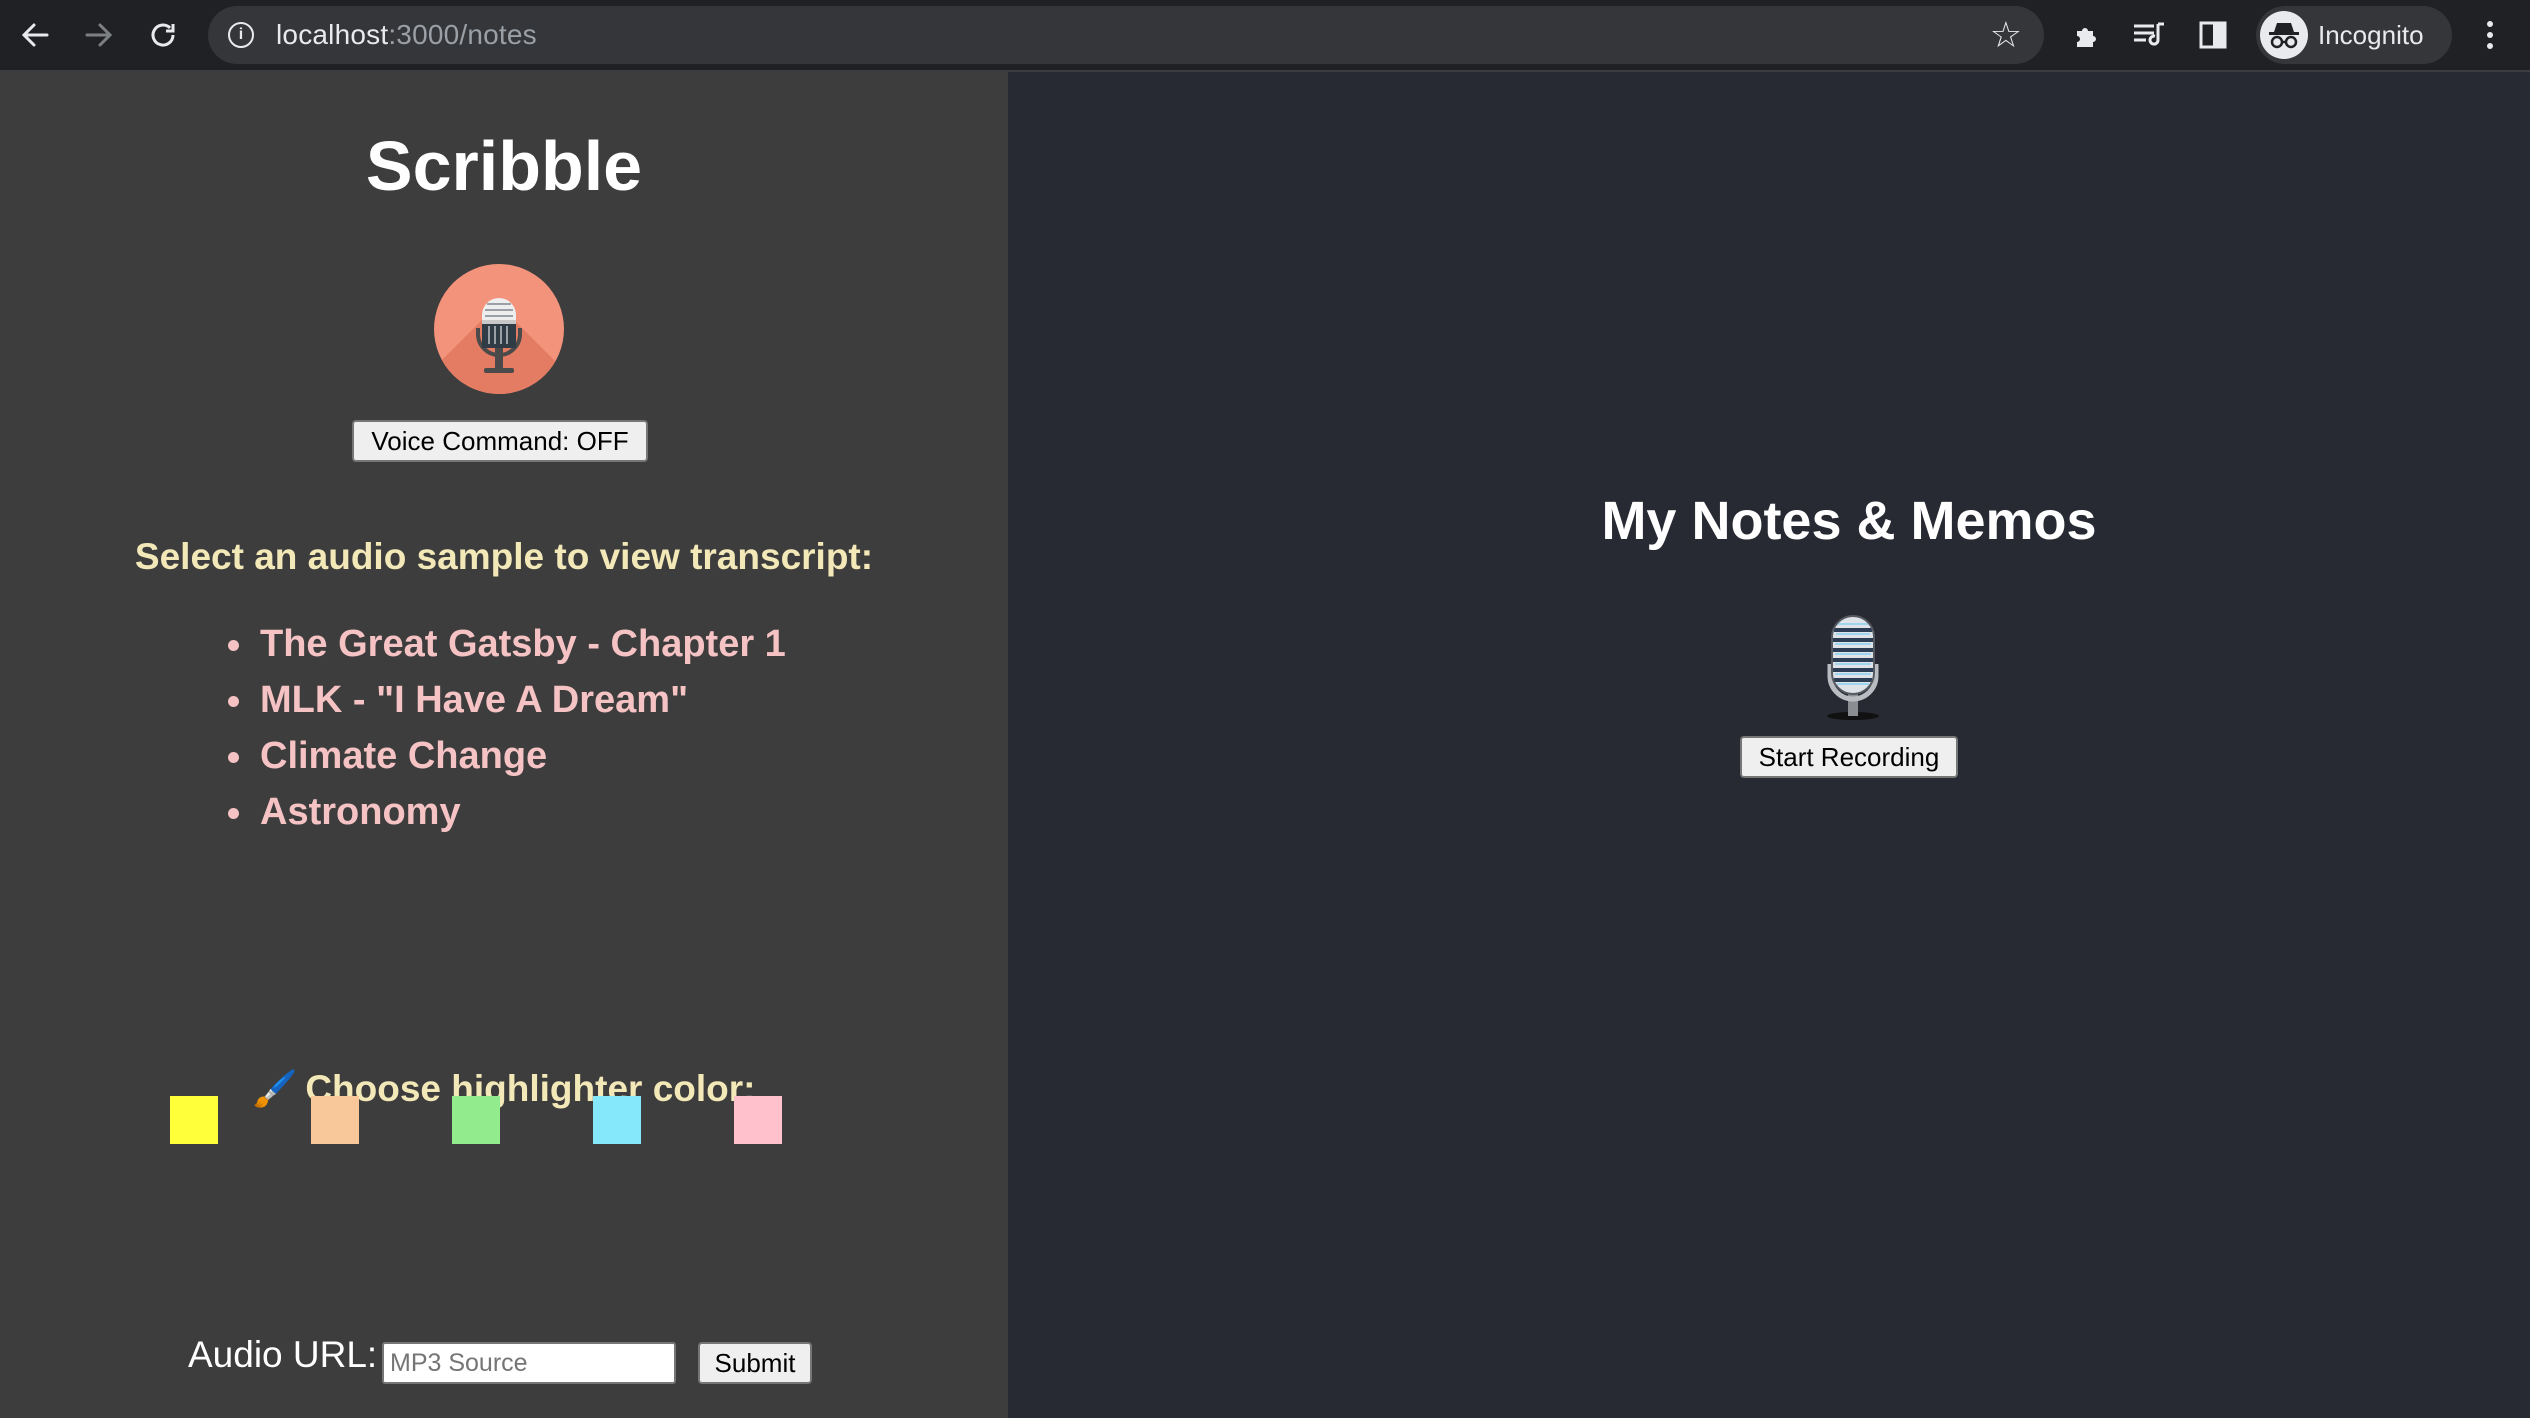  What do you see at coordinates (406, 35) in the screenshot?
I see `url-text: localhost:3000/notes` at bounding box center [406, 35].